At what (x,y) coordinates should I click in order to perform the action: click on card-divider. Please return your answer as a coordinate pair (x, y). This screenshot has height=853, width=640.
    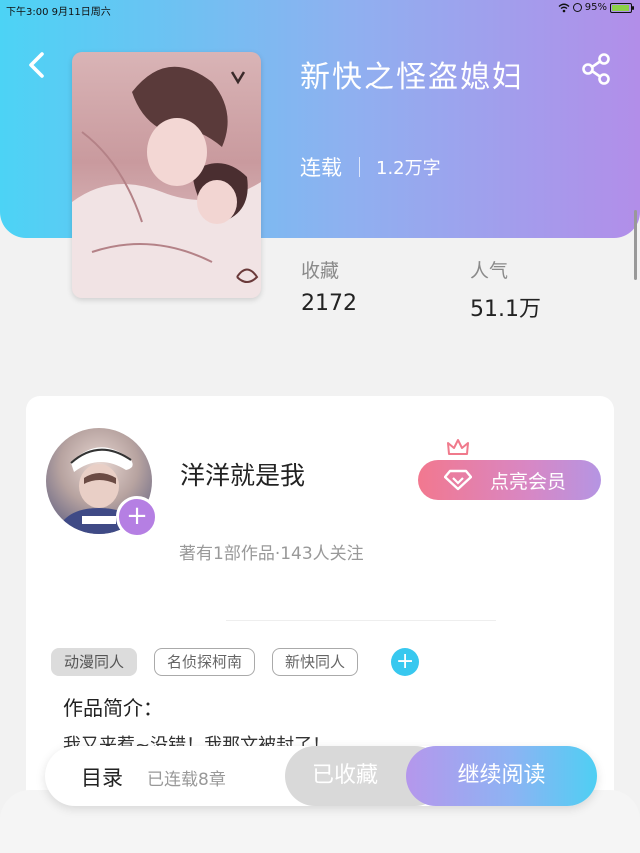
    Looking at the image, I should click on (361, 620).